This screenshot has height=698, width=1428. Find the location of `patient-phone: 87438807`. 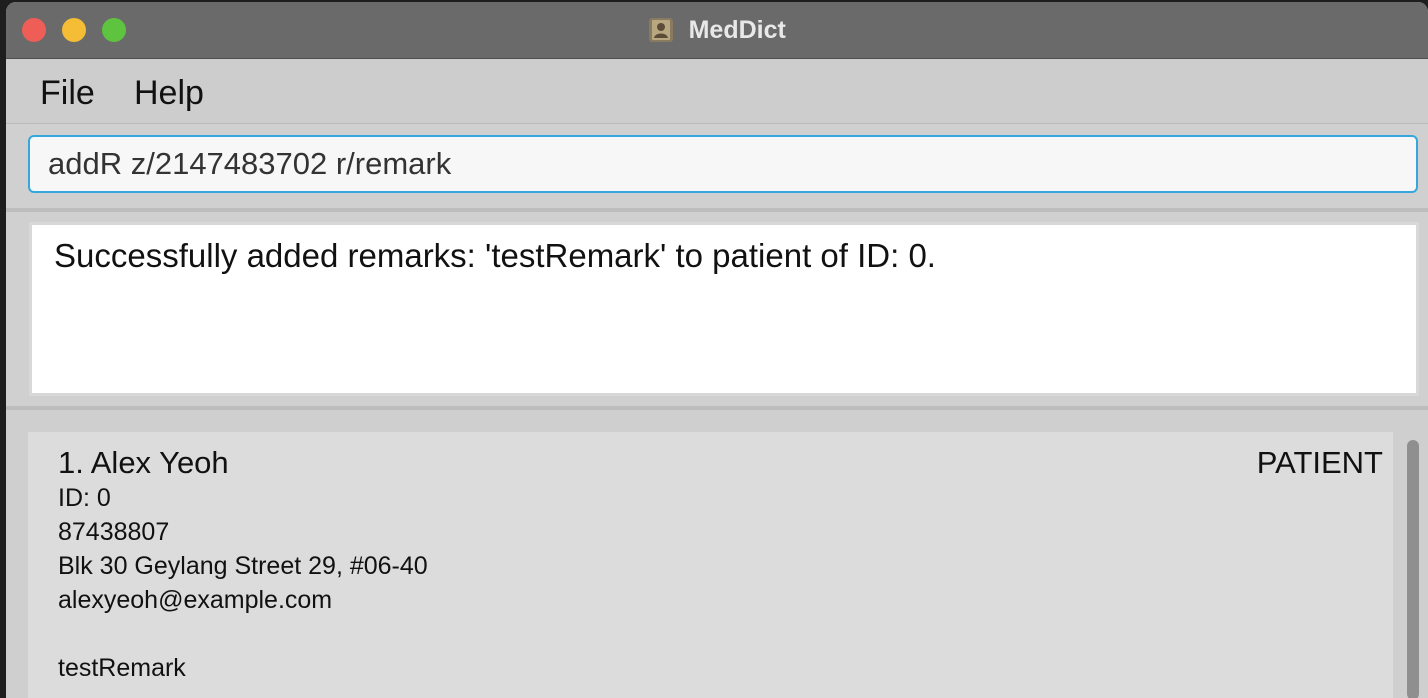

patient-phone: 87438807 is located at coordinates (114, 532).